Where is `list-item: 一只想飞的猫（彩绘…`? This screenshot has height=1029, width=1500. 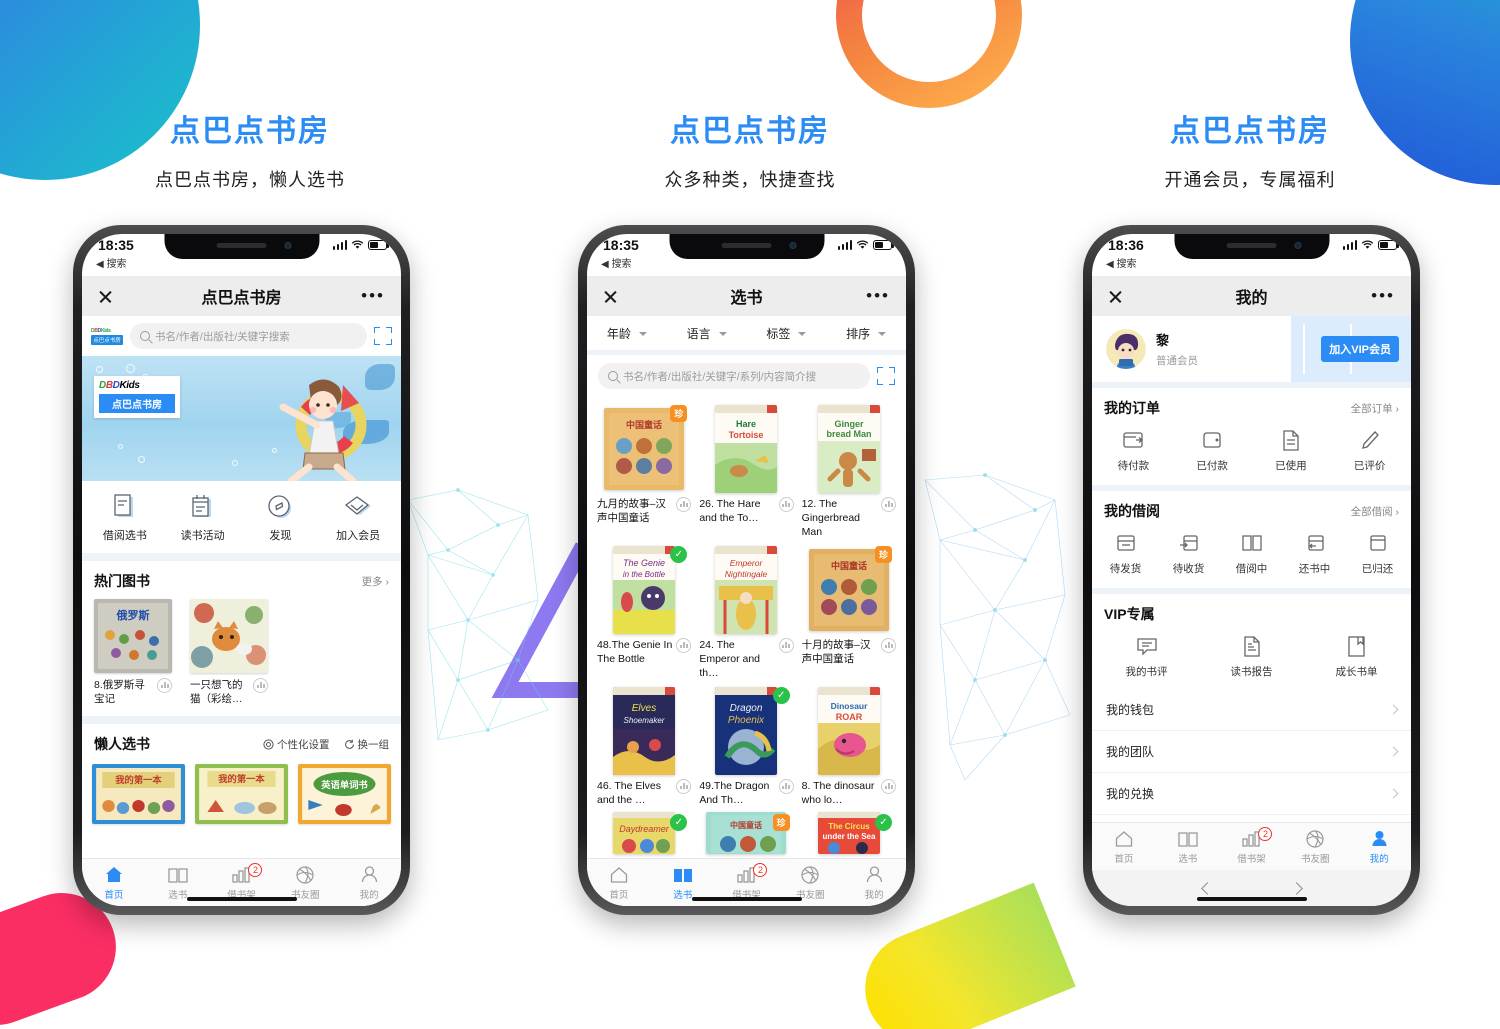
list-item: 一只想飞的猫（彩绘… is located at coordinates (229, 652).